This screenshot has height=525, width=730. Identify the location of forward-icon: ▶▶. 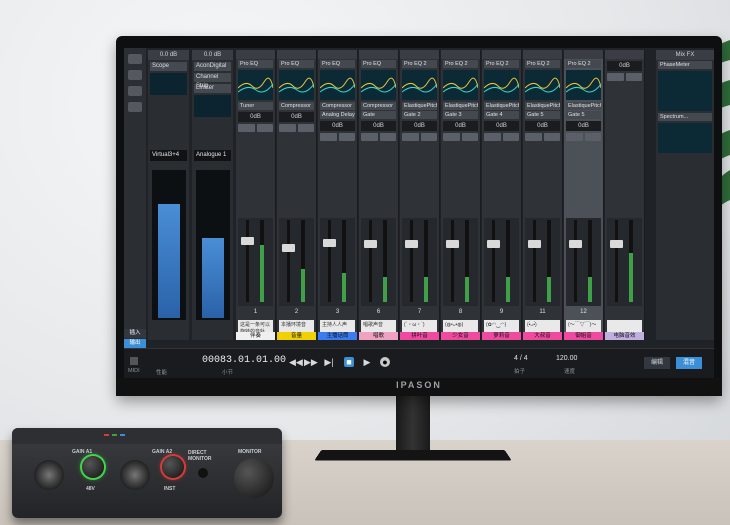
(311, 362).